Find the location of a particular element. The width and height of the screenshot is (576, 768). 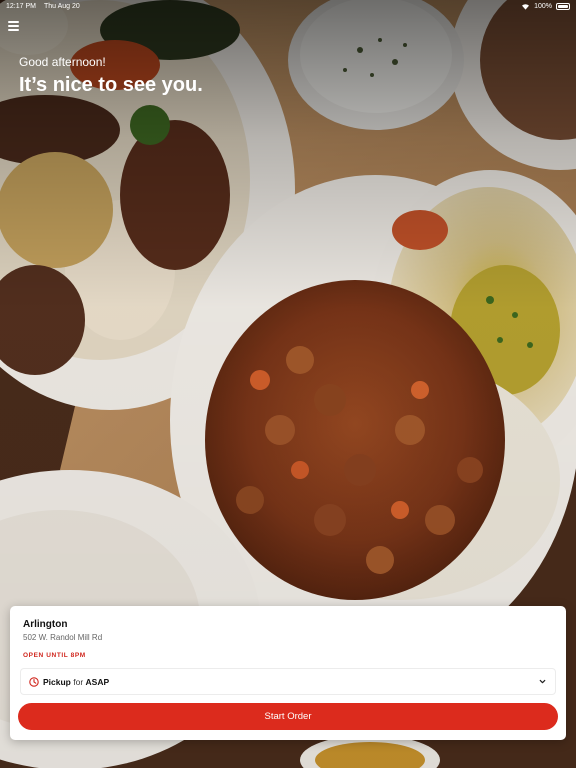

greeting-text: Good afternoon! is located at coordinates (62, 62).